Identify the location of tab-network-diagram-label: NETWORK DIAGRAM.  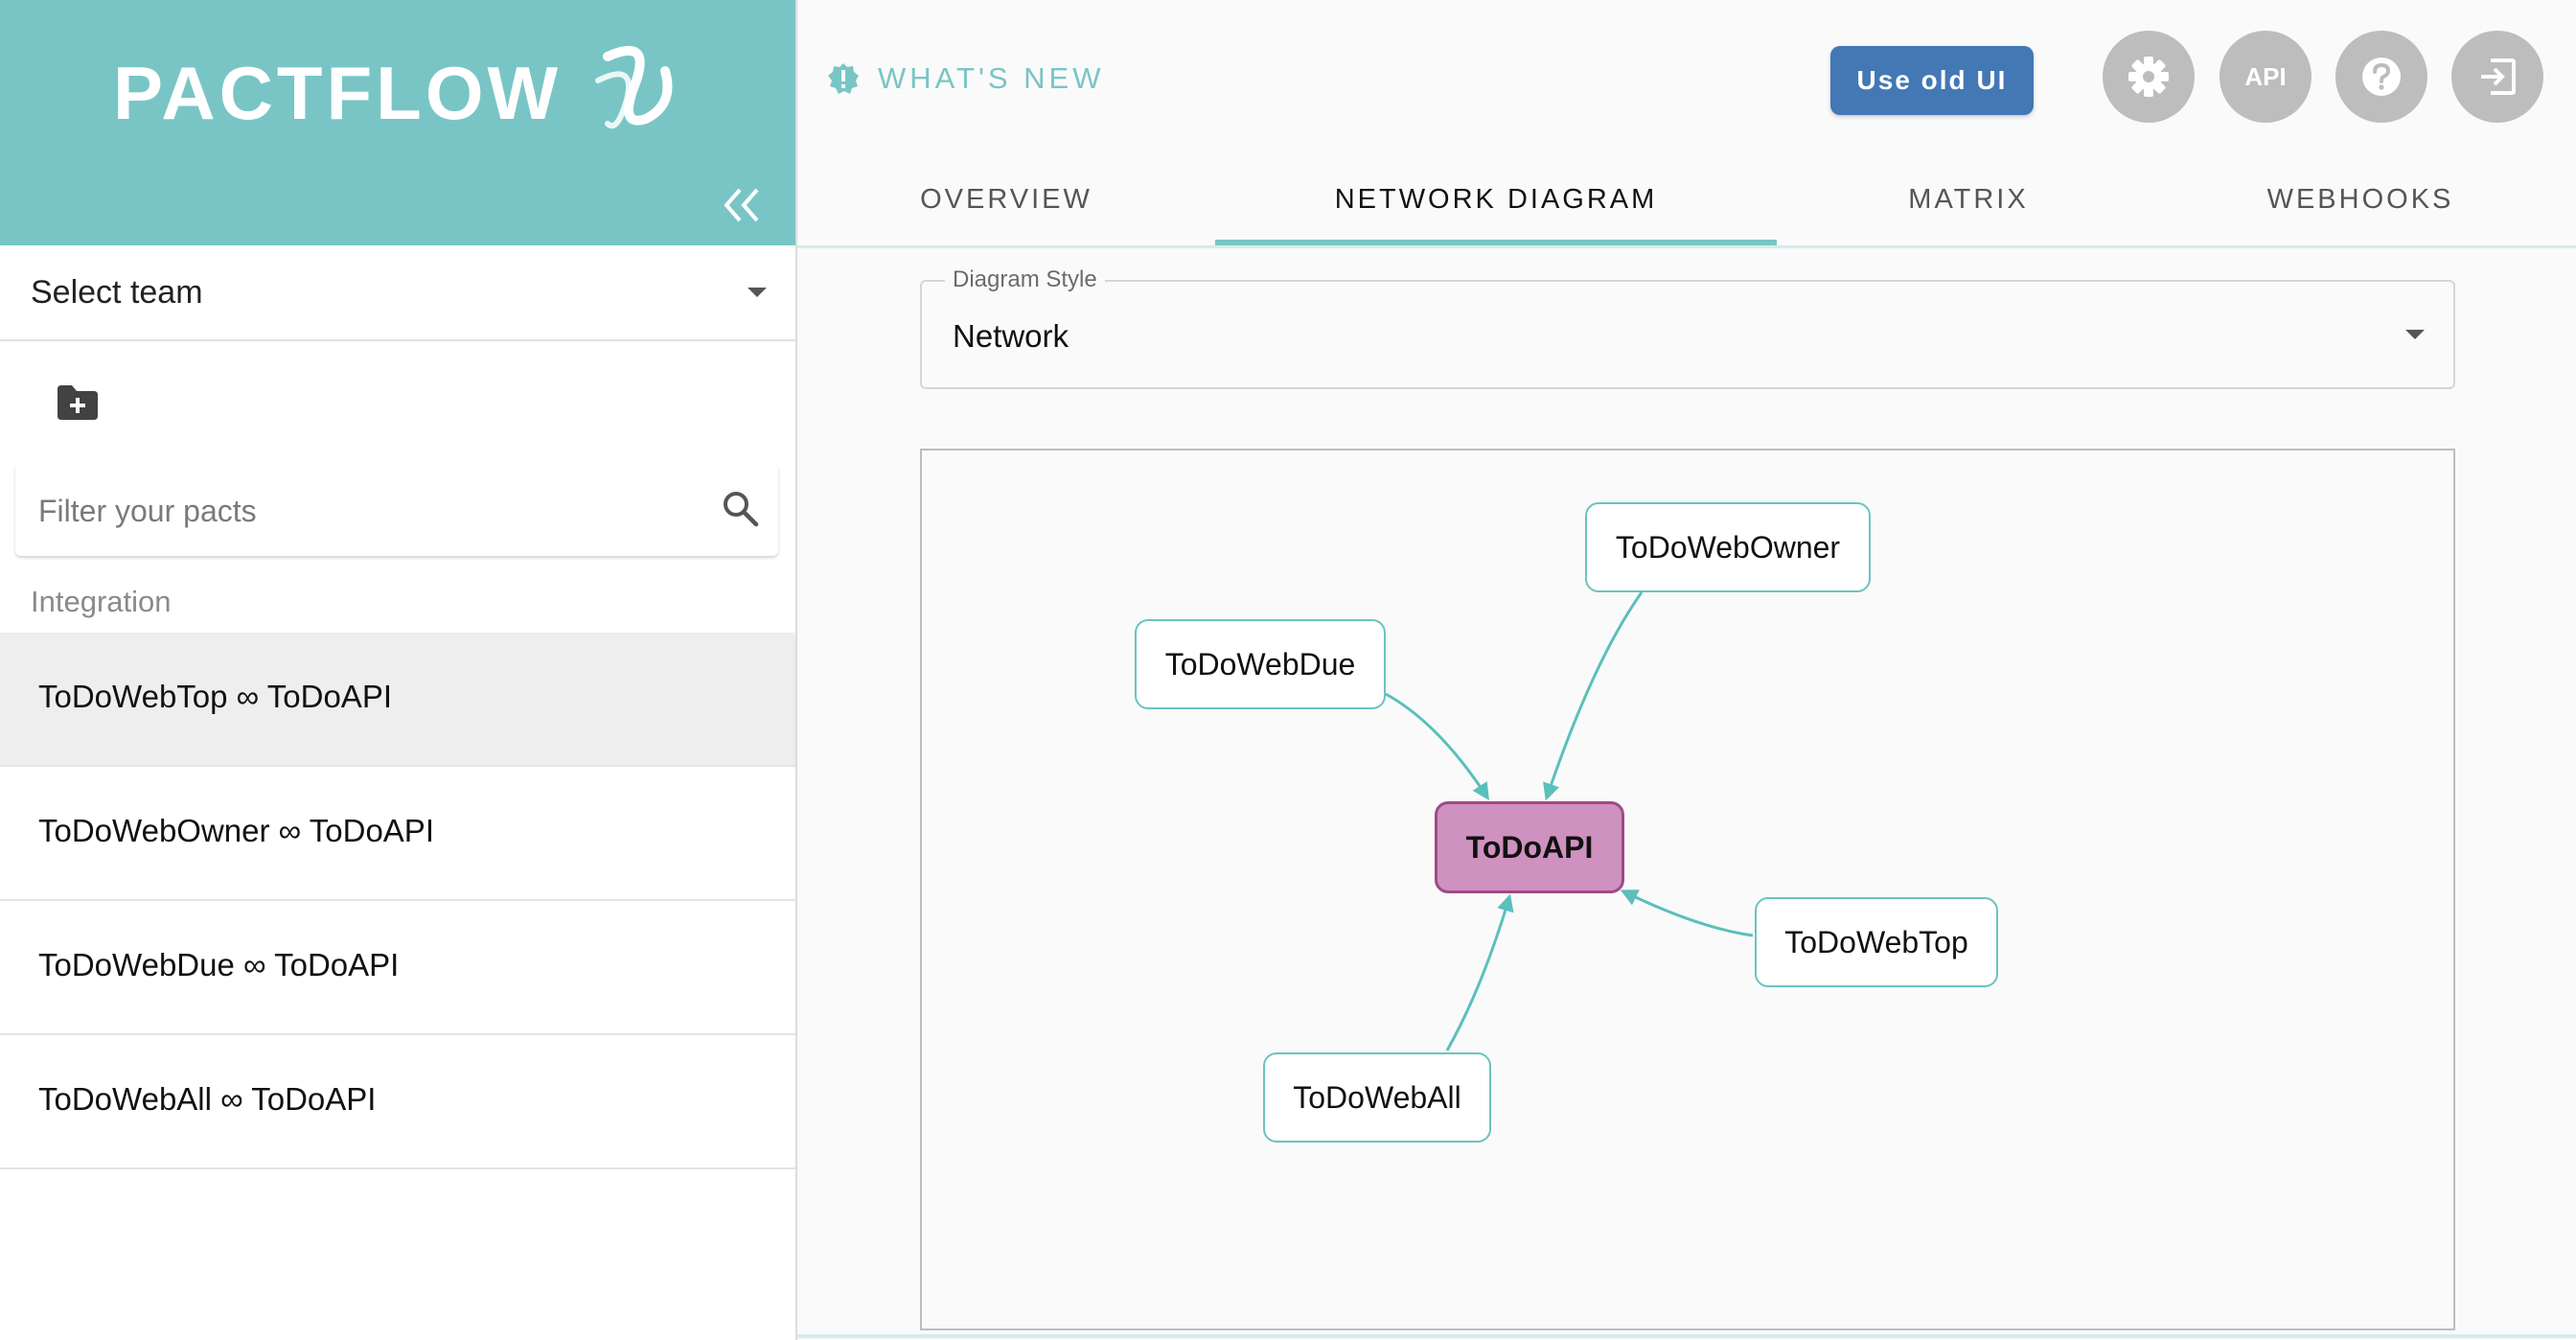
(1496, 199).